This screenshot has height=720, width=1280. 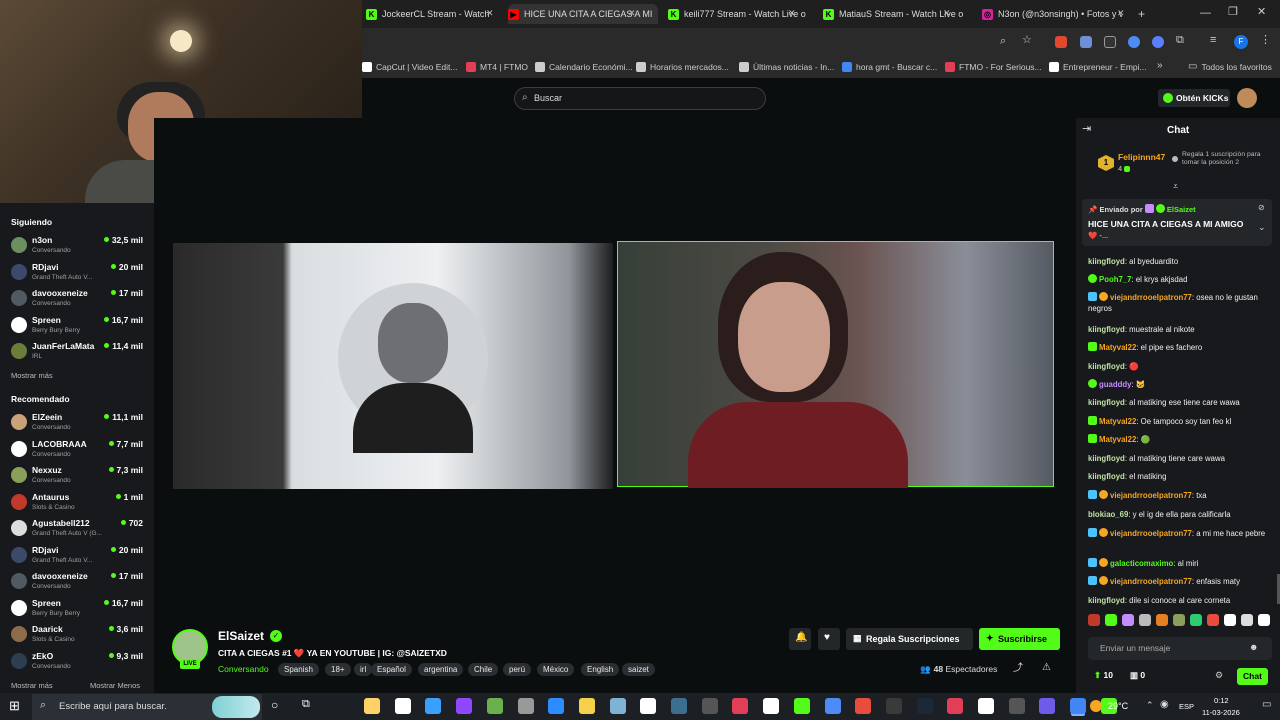 What do you see at coordinates (1252, 676) in the screenshot?
I see `send-chat-button: Chat` at bounding box center [1252, 676].